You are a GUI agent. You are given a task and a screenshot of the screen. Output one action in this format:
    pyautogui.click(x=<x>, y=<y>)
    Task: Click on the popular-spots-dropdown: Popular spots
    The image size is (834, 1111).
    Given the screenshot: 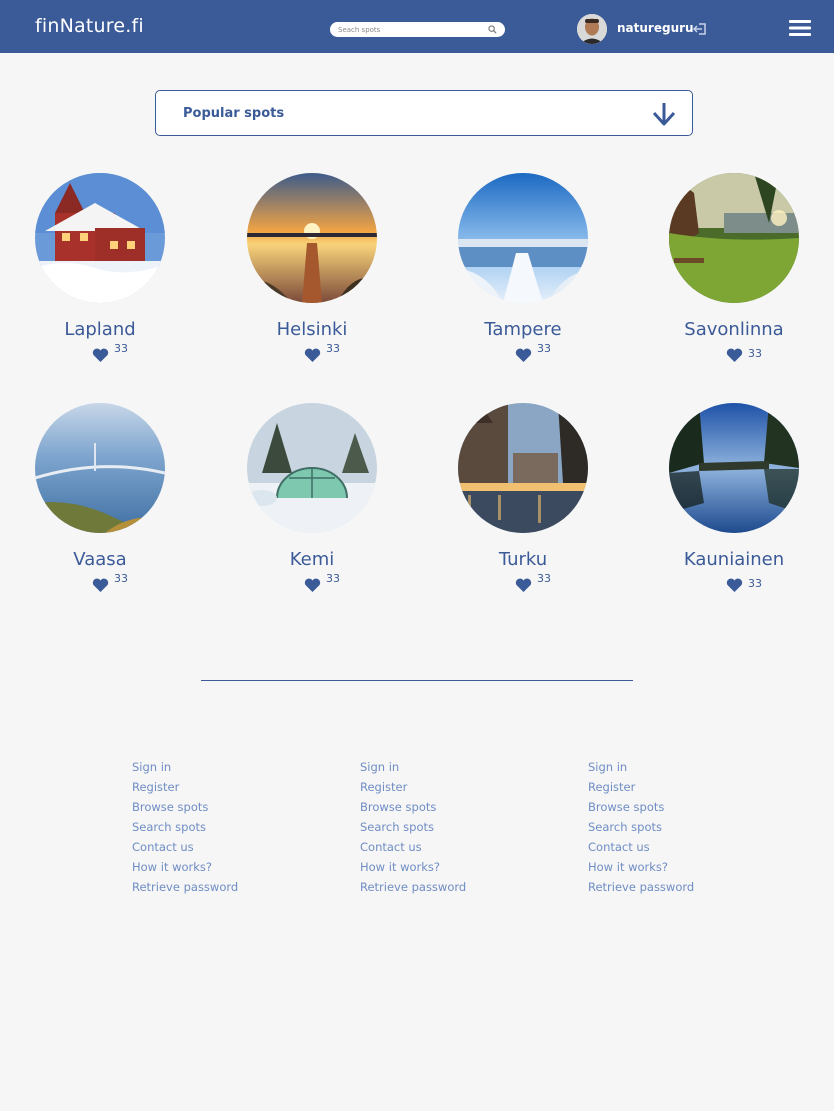 What is the action you would take?
    pyautogui.click(x=424, y=113)
    